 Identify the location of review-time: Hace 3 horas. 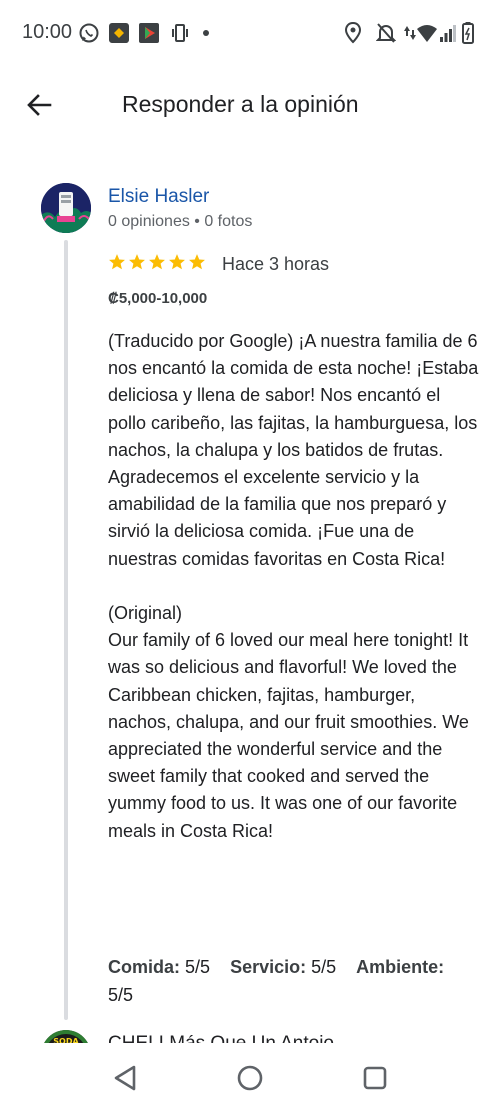
(276, 264).